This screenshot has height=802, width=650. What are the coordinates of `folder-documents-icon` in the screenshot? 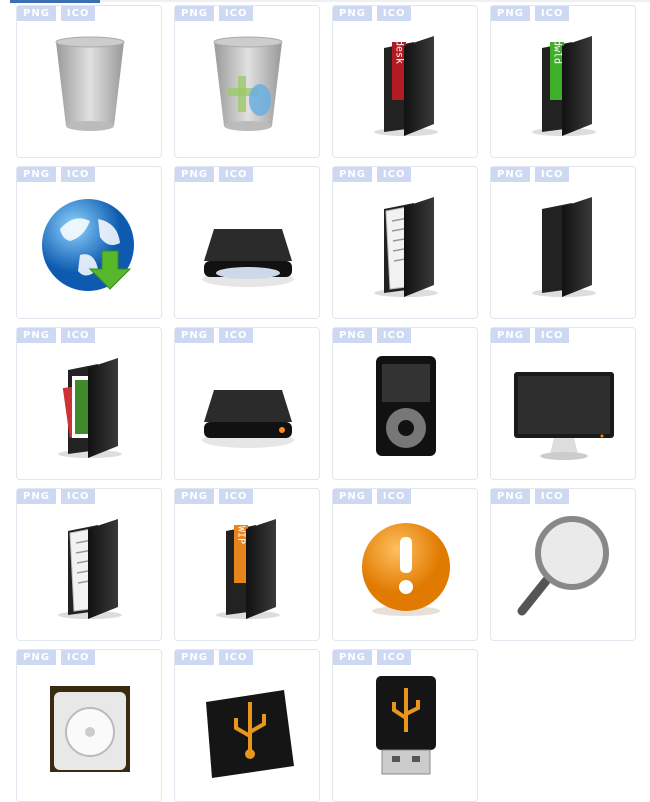 It's located at (406, 244).